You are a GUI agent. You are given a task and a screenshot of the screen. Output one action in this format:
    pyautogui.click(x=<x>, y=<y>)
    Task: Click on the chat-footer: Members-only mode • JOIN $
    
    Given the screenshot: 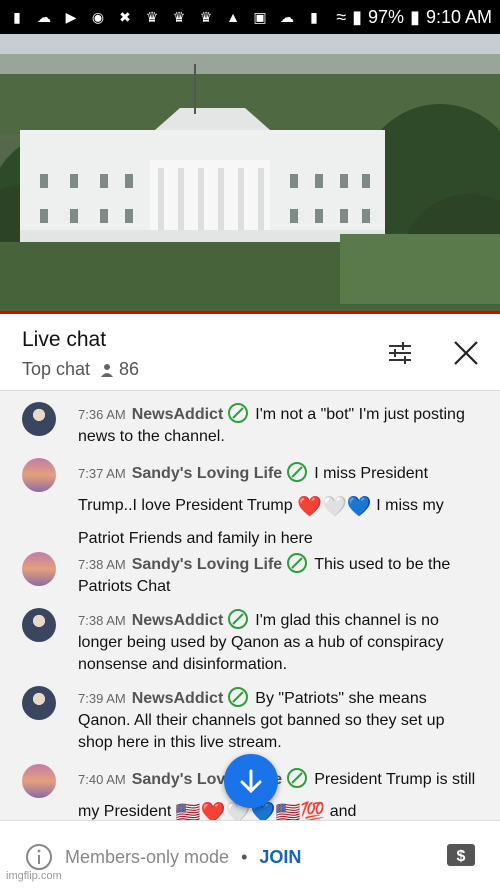 What is the action you would take?
    pyautogui.click(x=250, y=854)
    